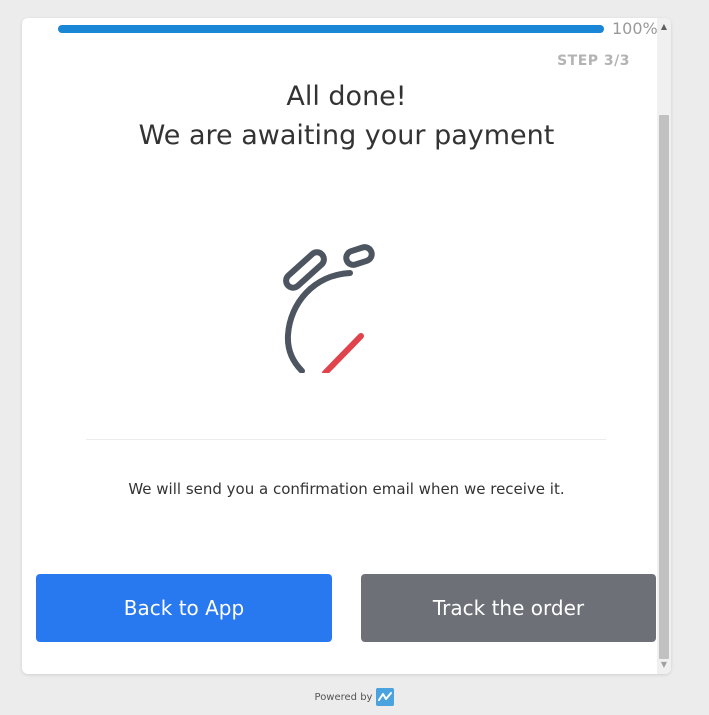 This screenshot has width=709, height=715. Describe the element at coordinates (184, 608) in the screenshot. I see `back-to-app-button: Back to App` at that location.